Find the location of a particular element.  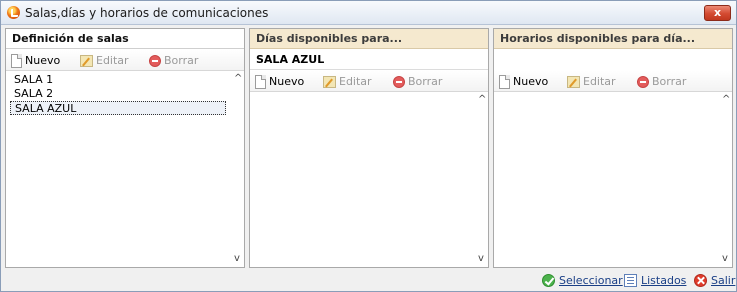

dias-delete-button: Borrar is located at coordinates (417, 81).